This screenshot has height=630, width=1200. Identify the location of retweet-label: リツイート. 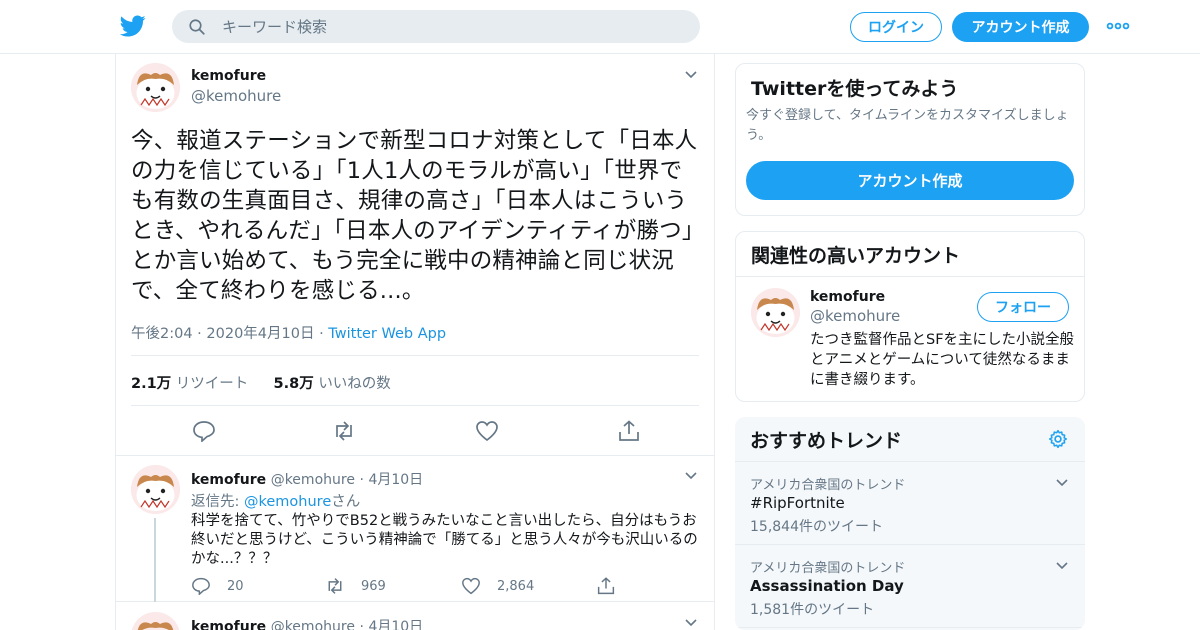
(212, 384).